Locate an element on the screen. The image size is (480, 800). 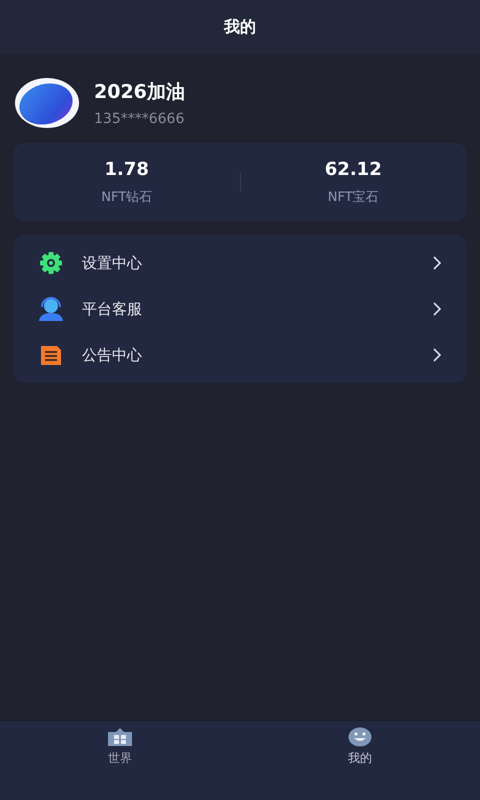
phone-number: 135****6666 is located at coordinates (139, 119).